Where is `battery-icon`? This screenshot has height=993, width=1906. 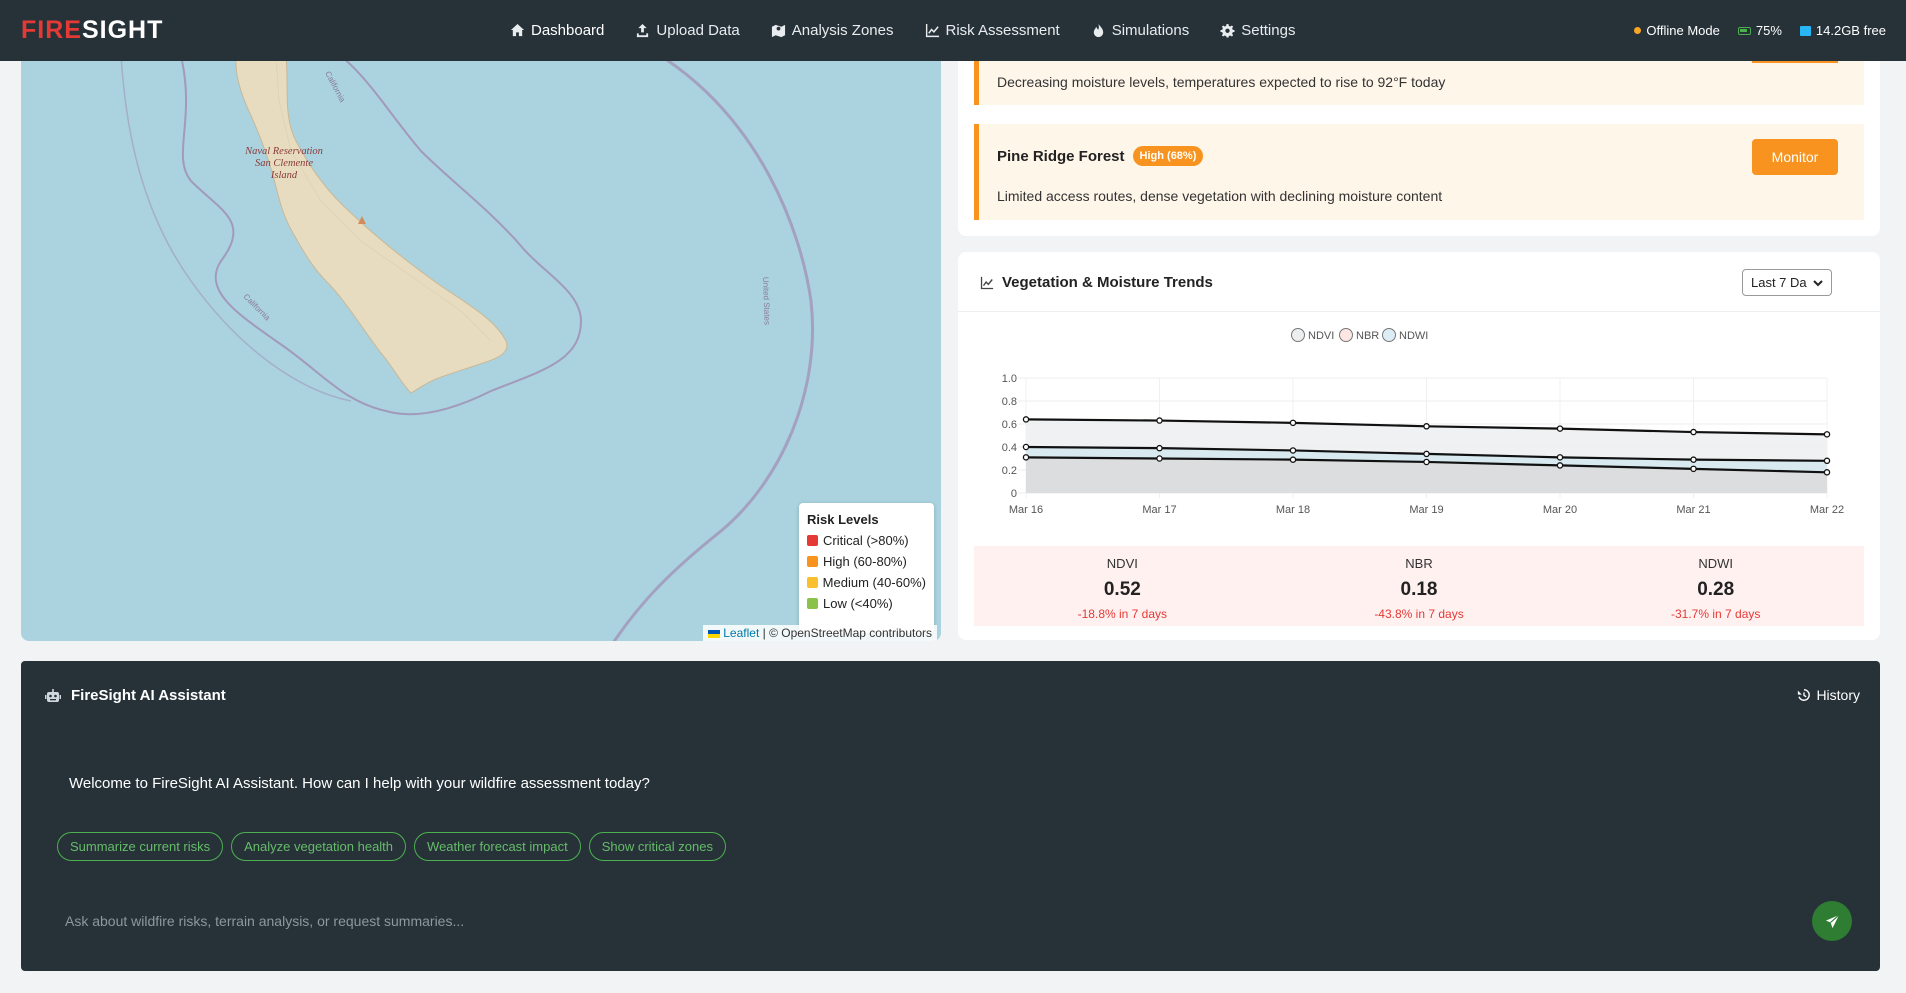 battery-icon is located at coordinates (1744, 30).